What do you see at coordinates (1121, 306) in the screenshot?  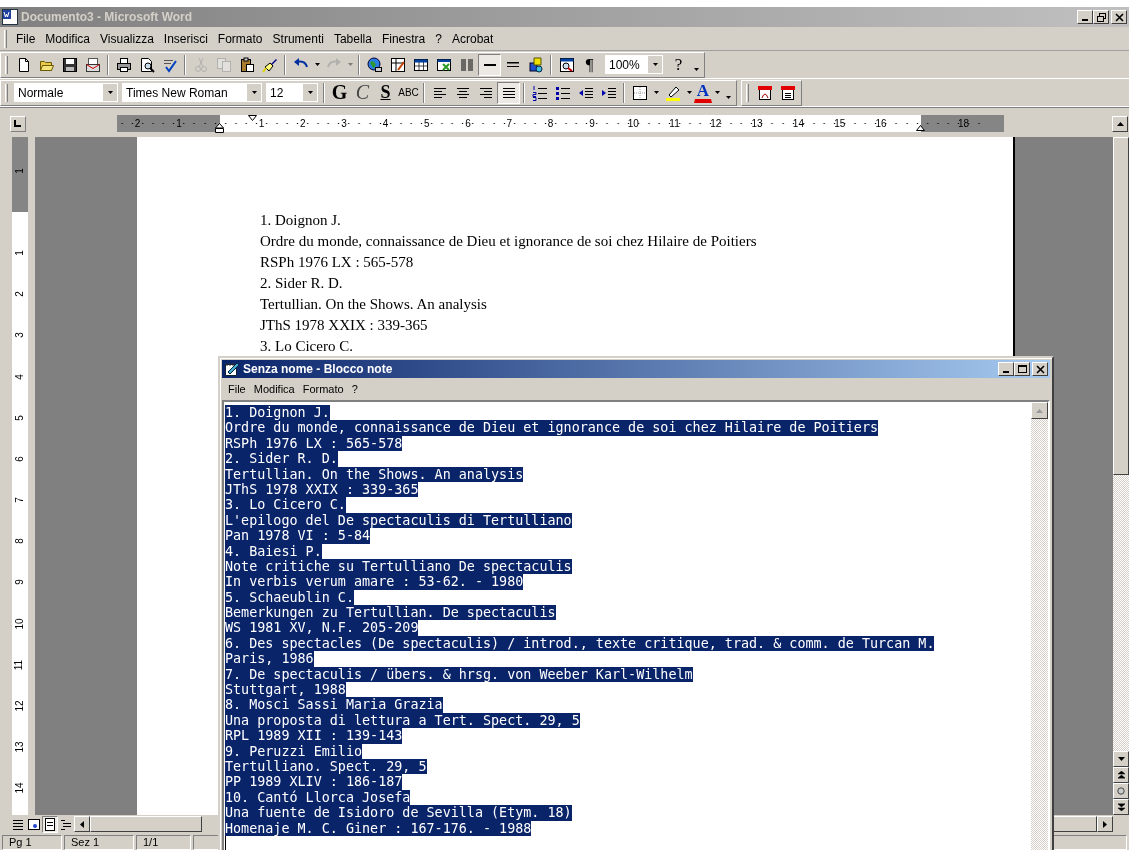 I see `scroll-thumb` at bounding box center [1121, 306].